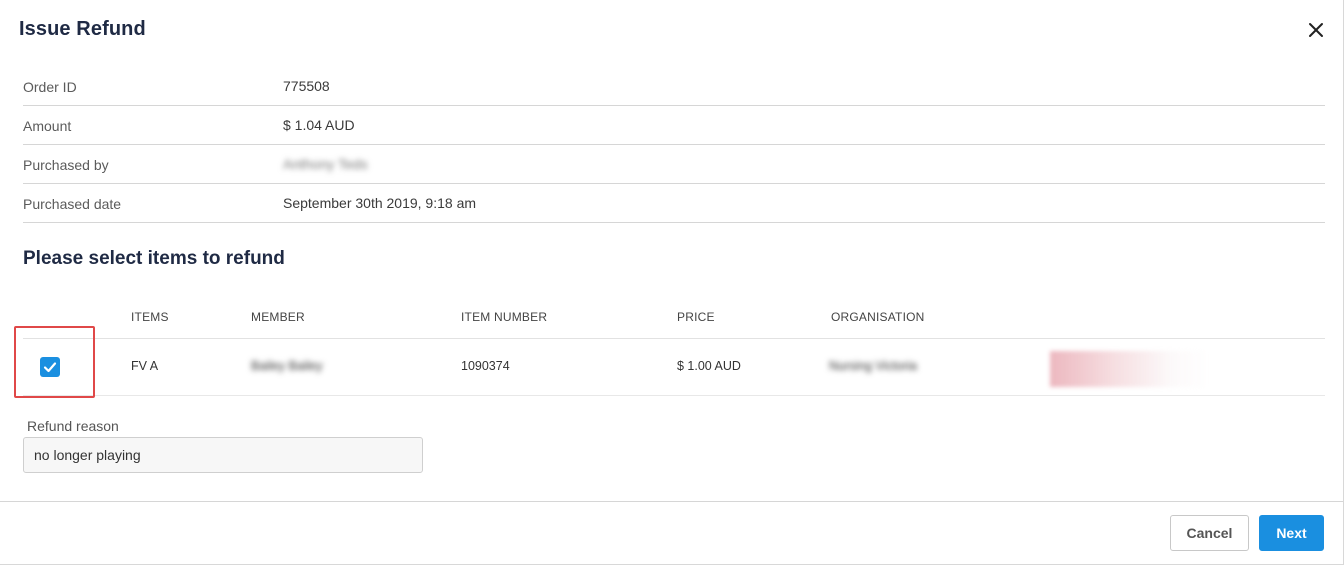  Describe the element at coordinates (223, 455) in the screenshot. I see `refund-reason-input` at that location.